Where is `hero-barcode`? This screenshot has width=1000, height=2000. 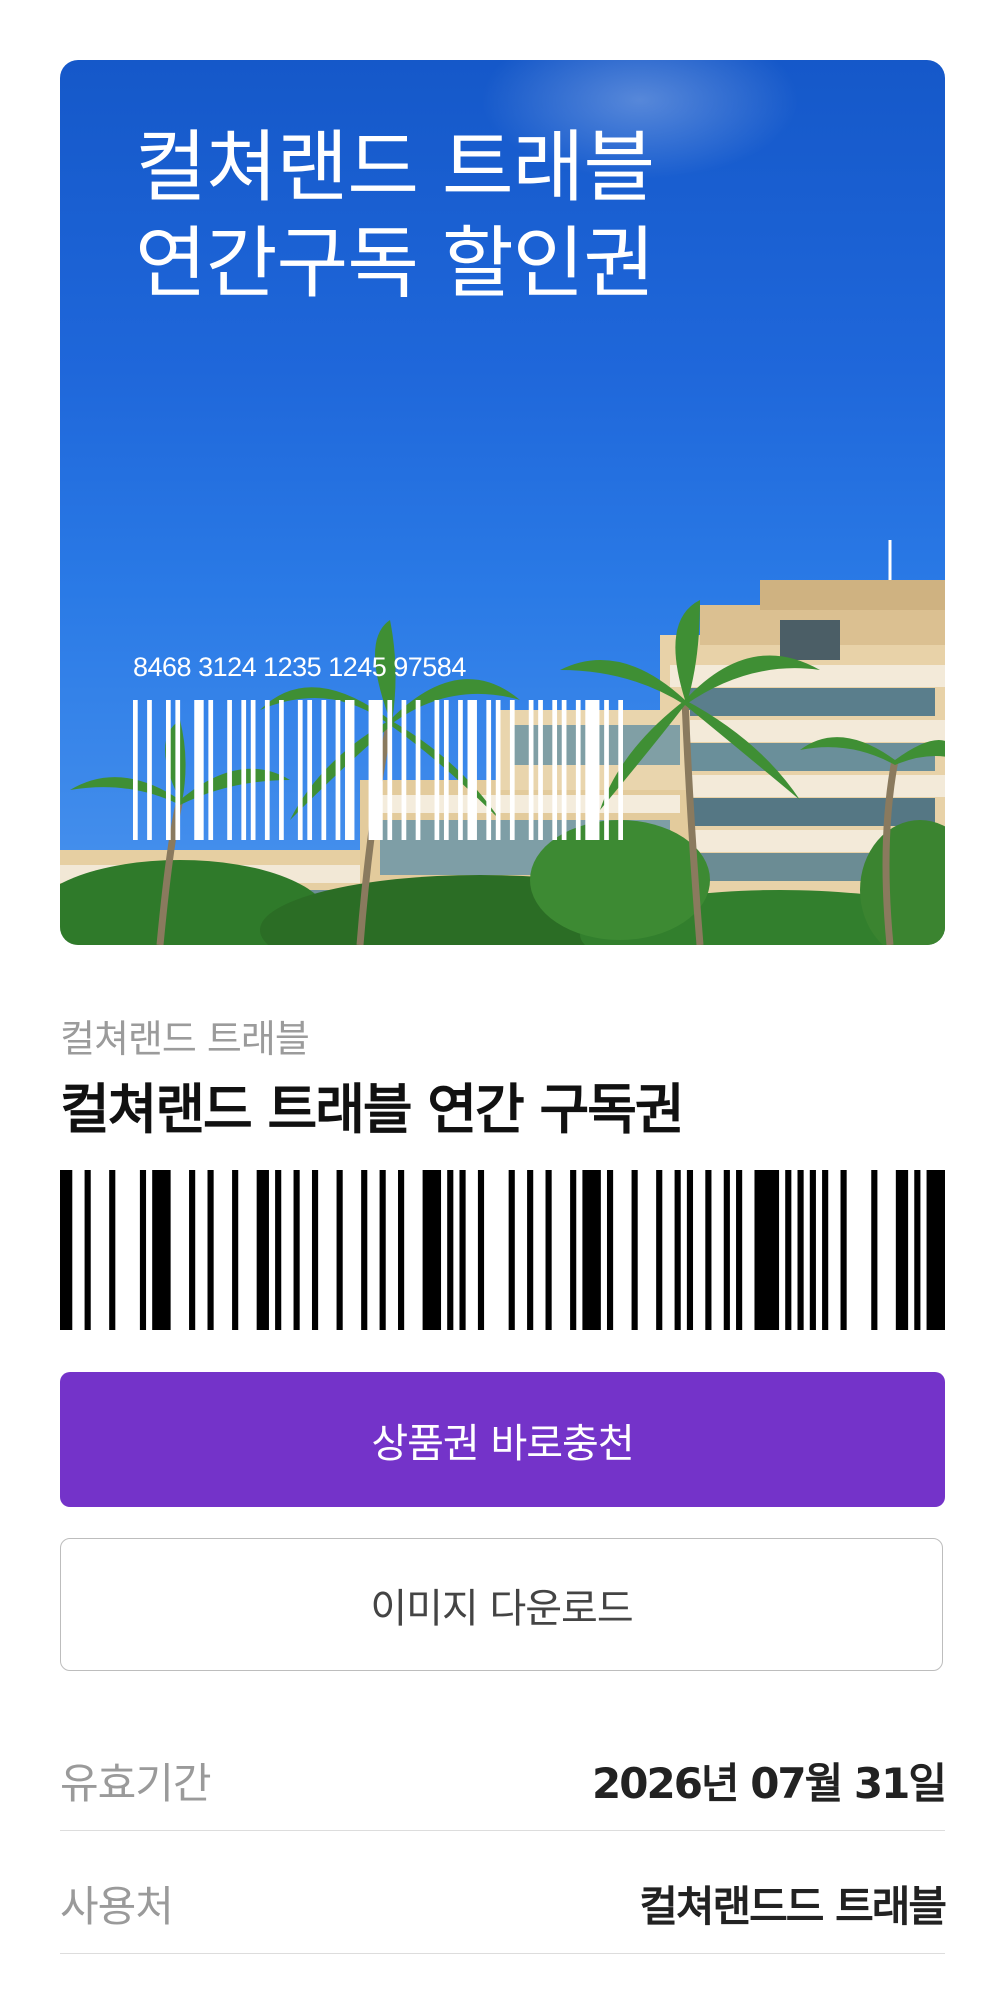 hero-barcode is located at coordinates (378, 770).